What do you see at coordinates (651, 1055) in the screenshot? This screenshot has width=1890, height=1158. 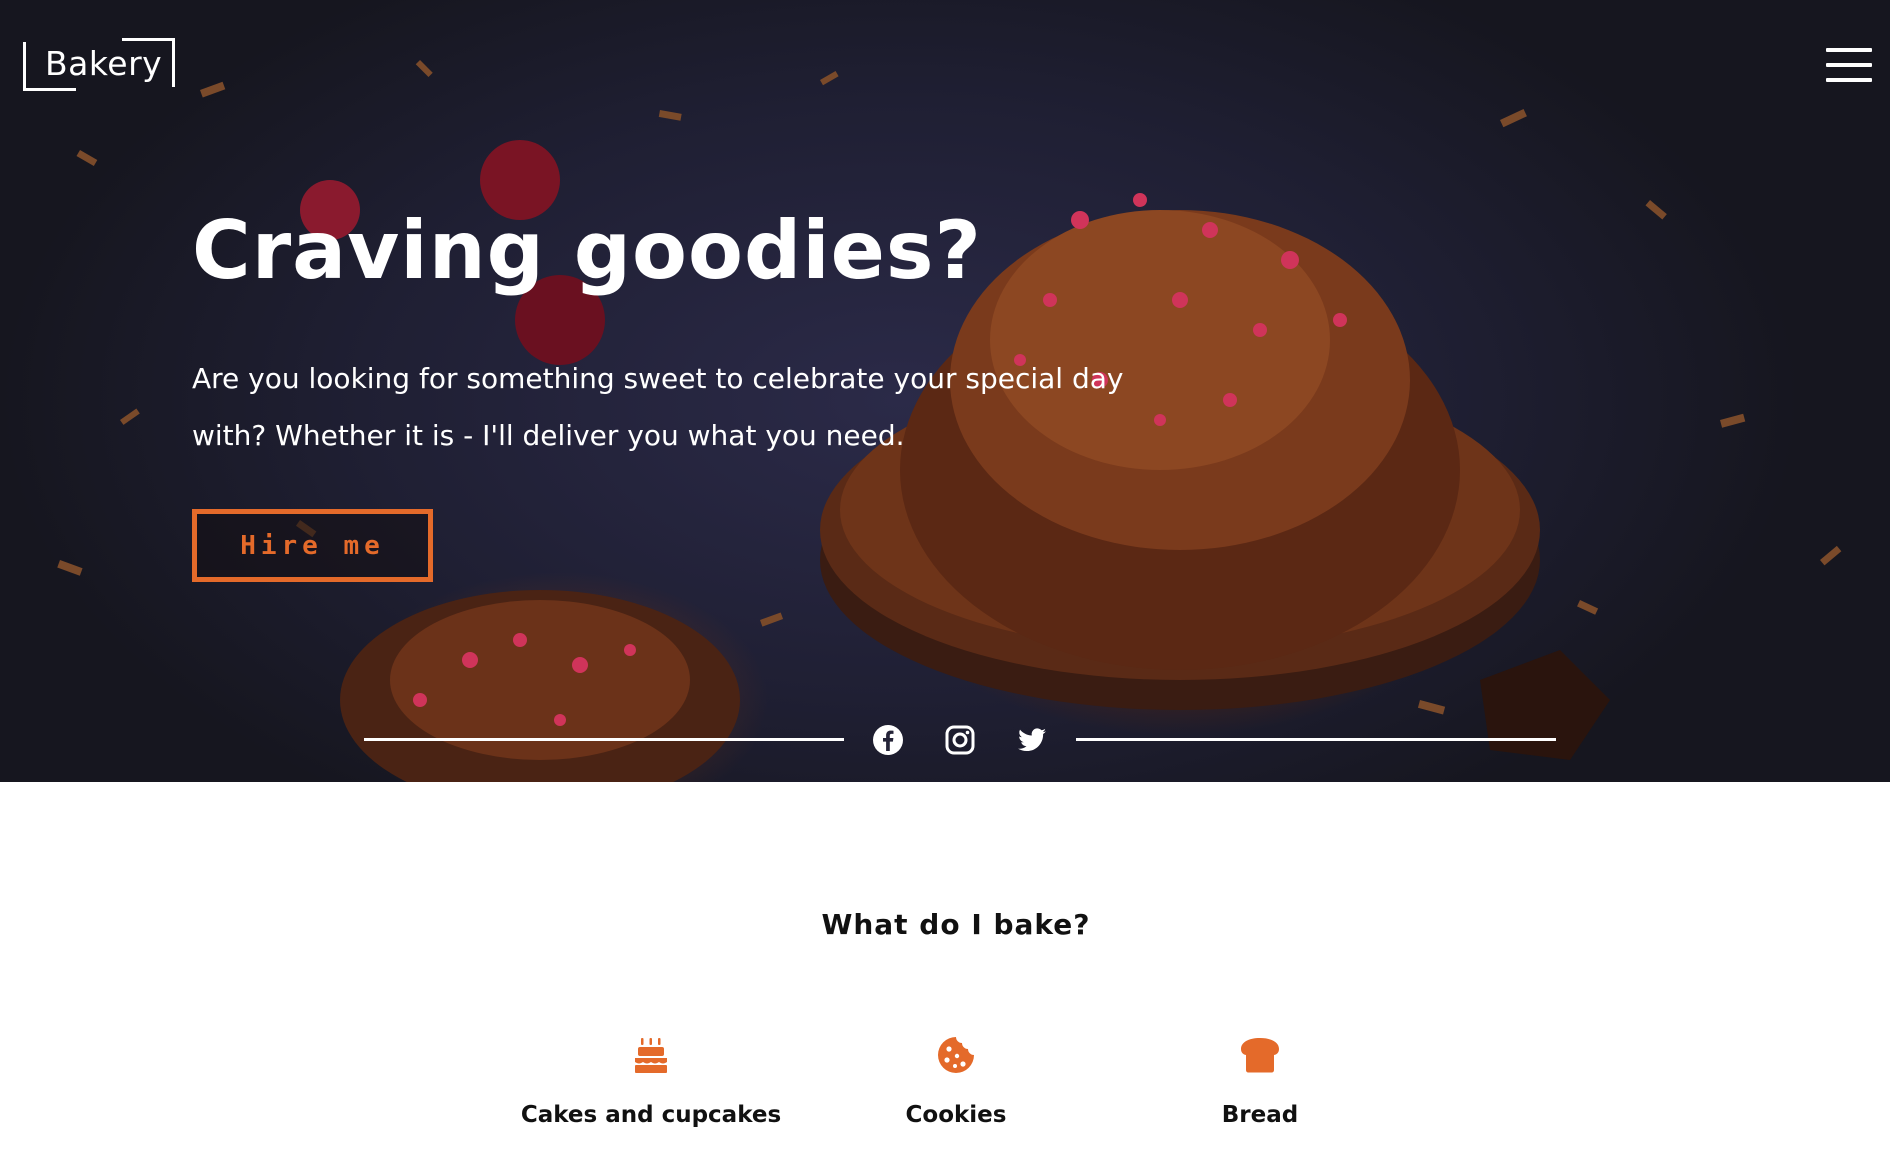 I see `birthday-cake-icon` at bounding box center [651, 1055].